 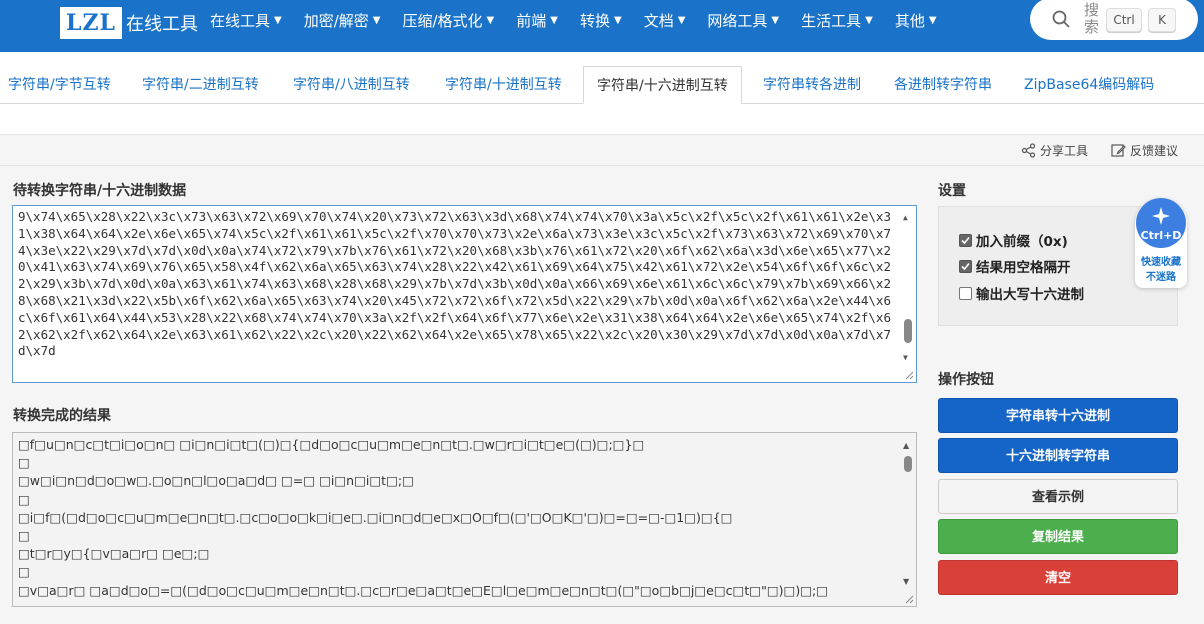 What do you see at coordinates (952, 191) in the screenshot?
I see `settings-title: 设置` at bounding box center [952, 191].